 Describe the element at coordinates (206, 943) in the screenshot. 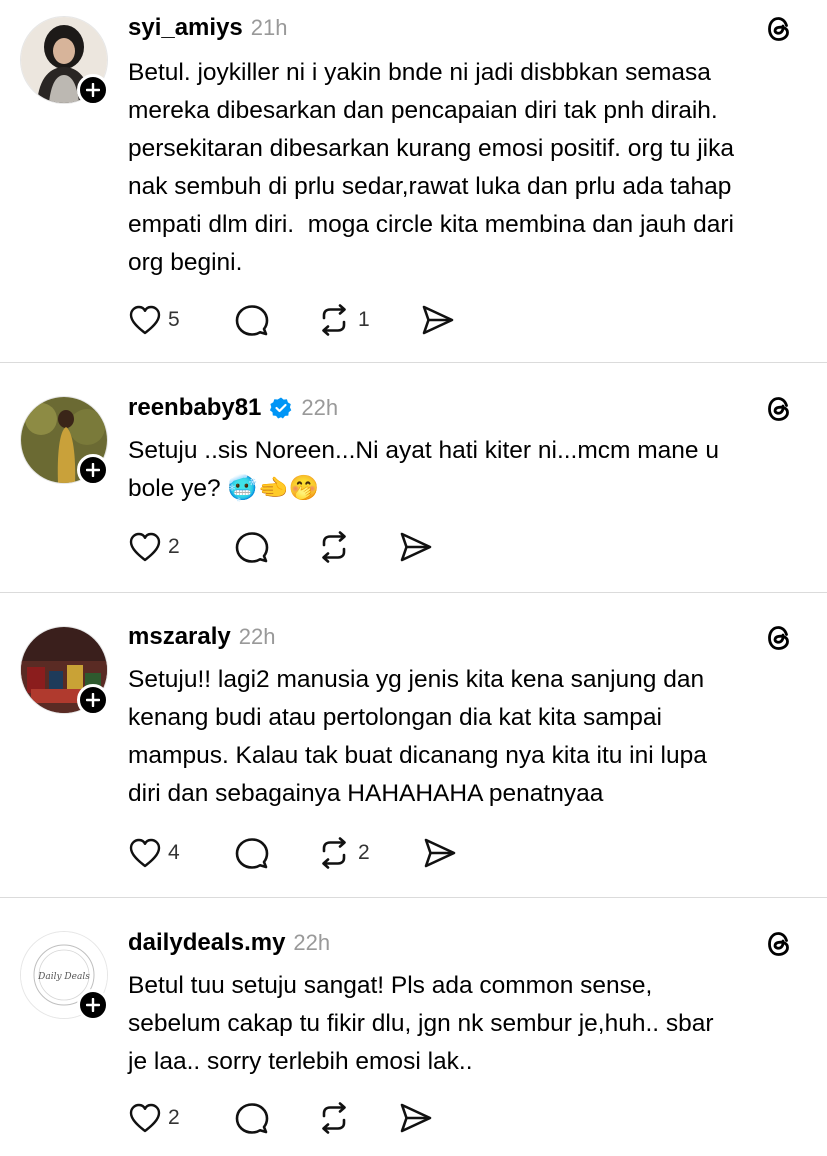

I see `username: dailydeals.my` at that location.